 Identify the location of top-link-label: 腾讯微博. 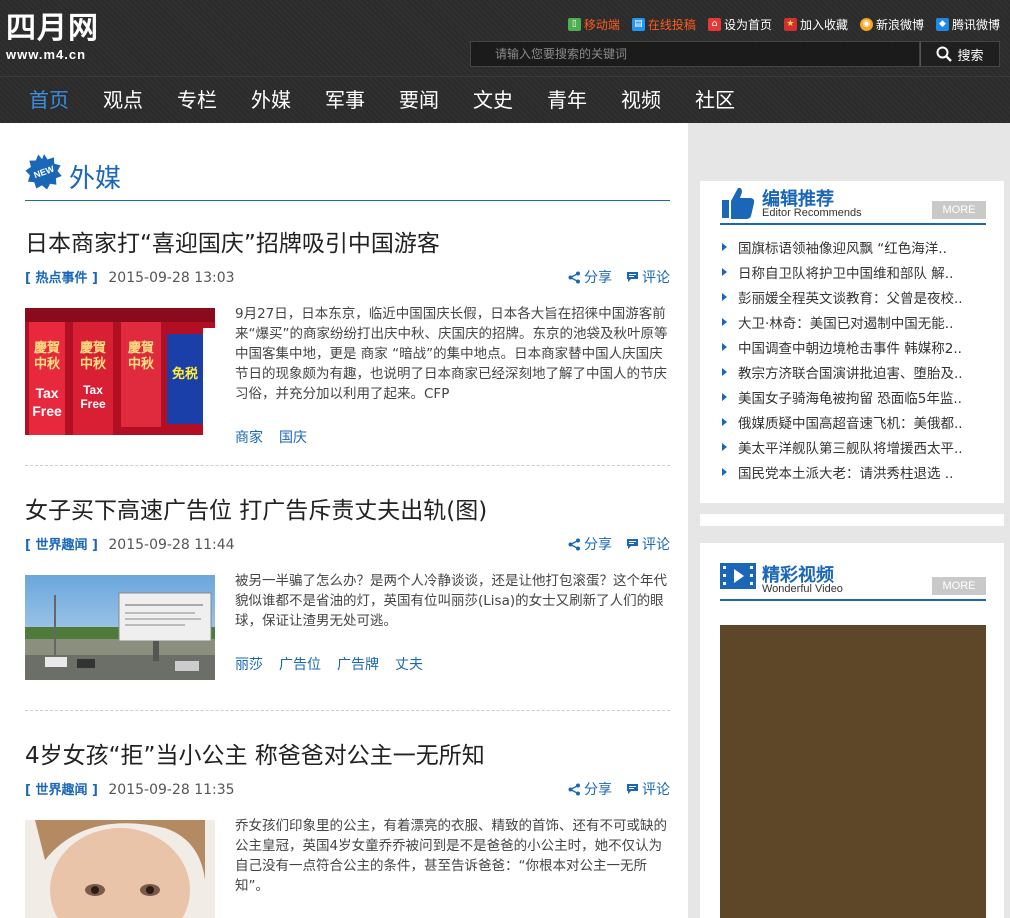
(975, 25).